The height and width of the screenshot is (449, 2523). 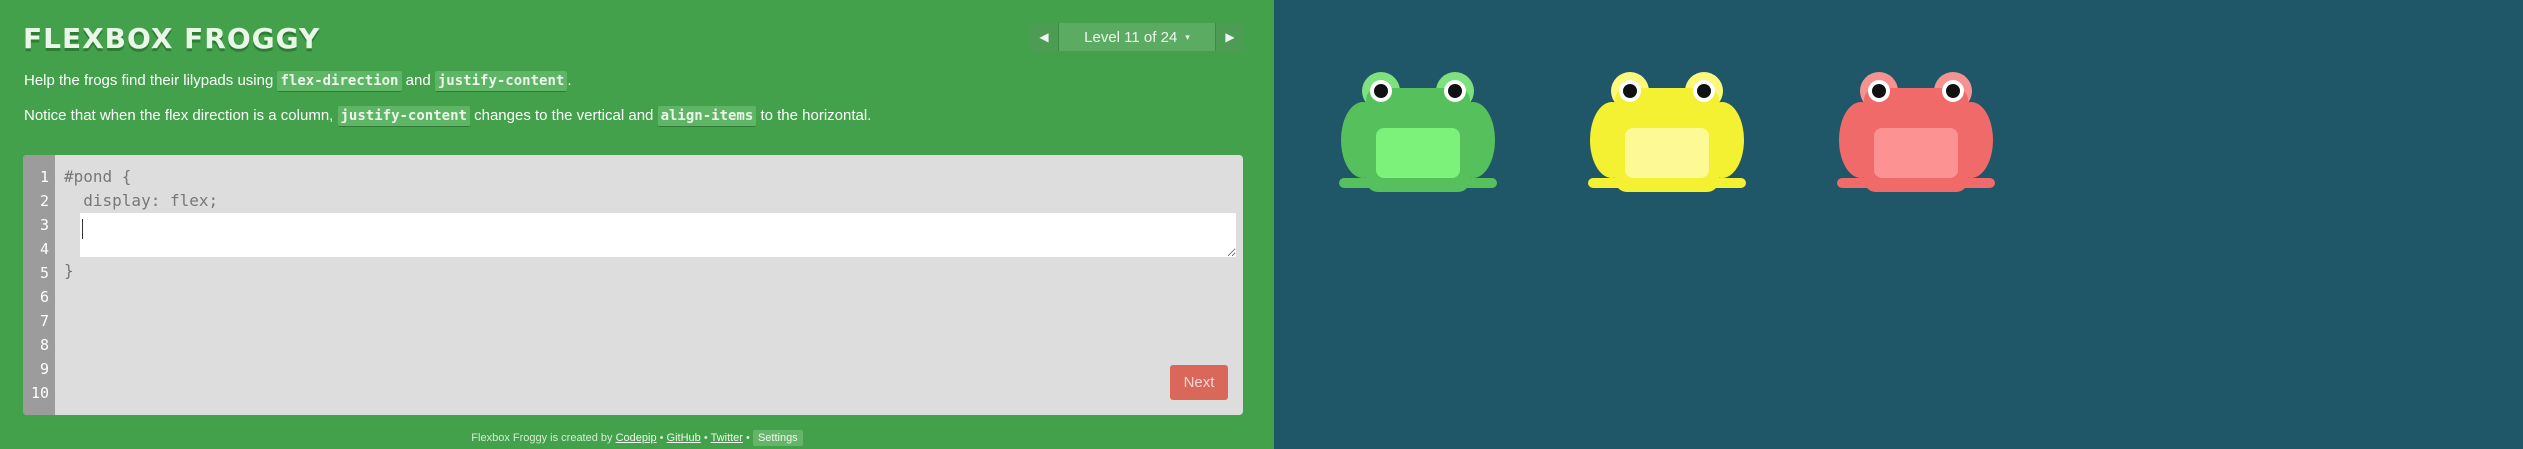 What do you see at coordinates (82, 229) in the screenshot?
I see `text-cursor` at bounding box center [82, 229].